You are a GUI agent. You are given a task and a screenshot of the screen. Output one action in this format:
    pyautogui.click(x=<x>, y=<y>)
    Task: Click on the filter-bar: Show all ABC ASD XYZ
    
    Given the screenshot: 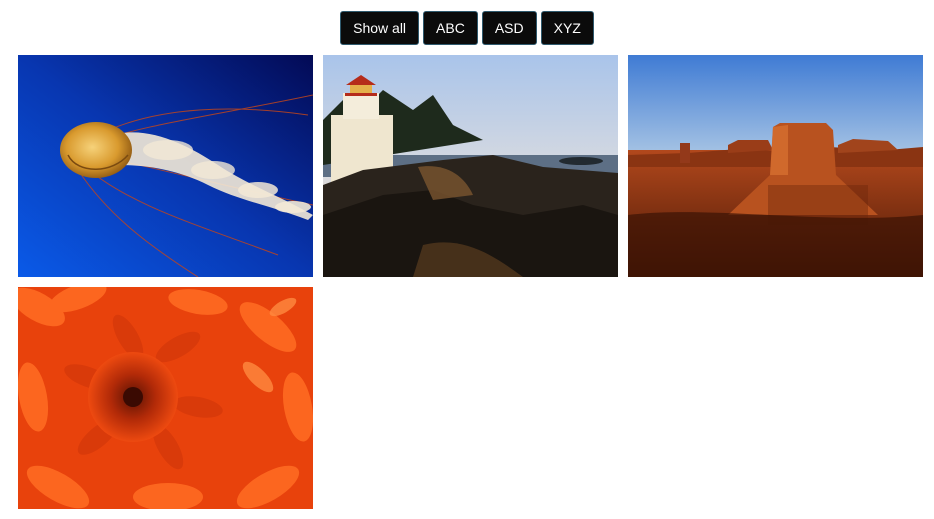 What is the action you would take?
    pyautogui.click(x=467, y=28)
    